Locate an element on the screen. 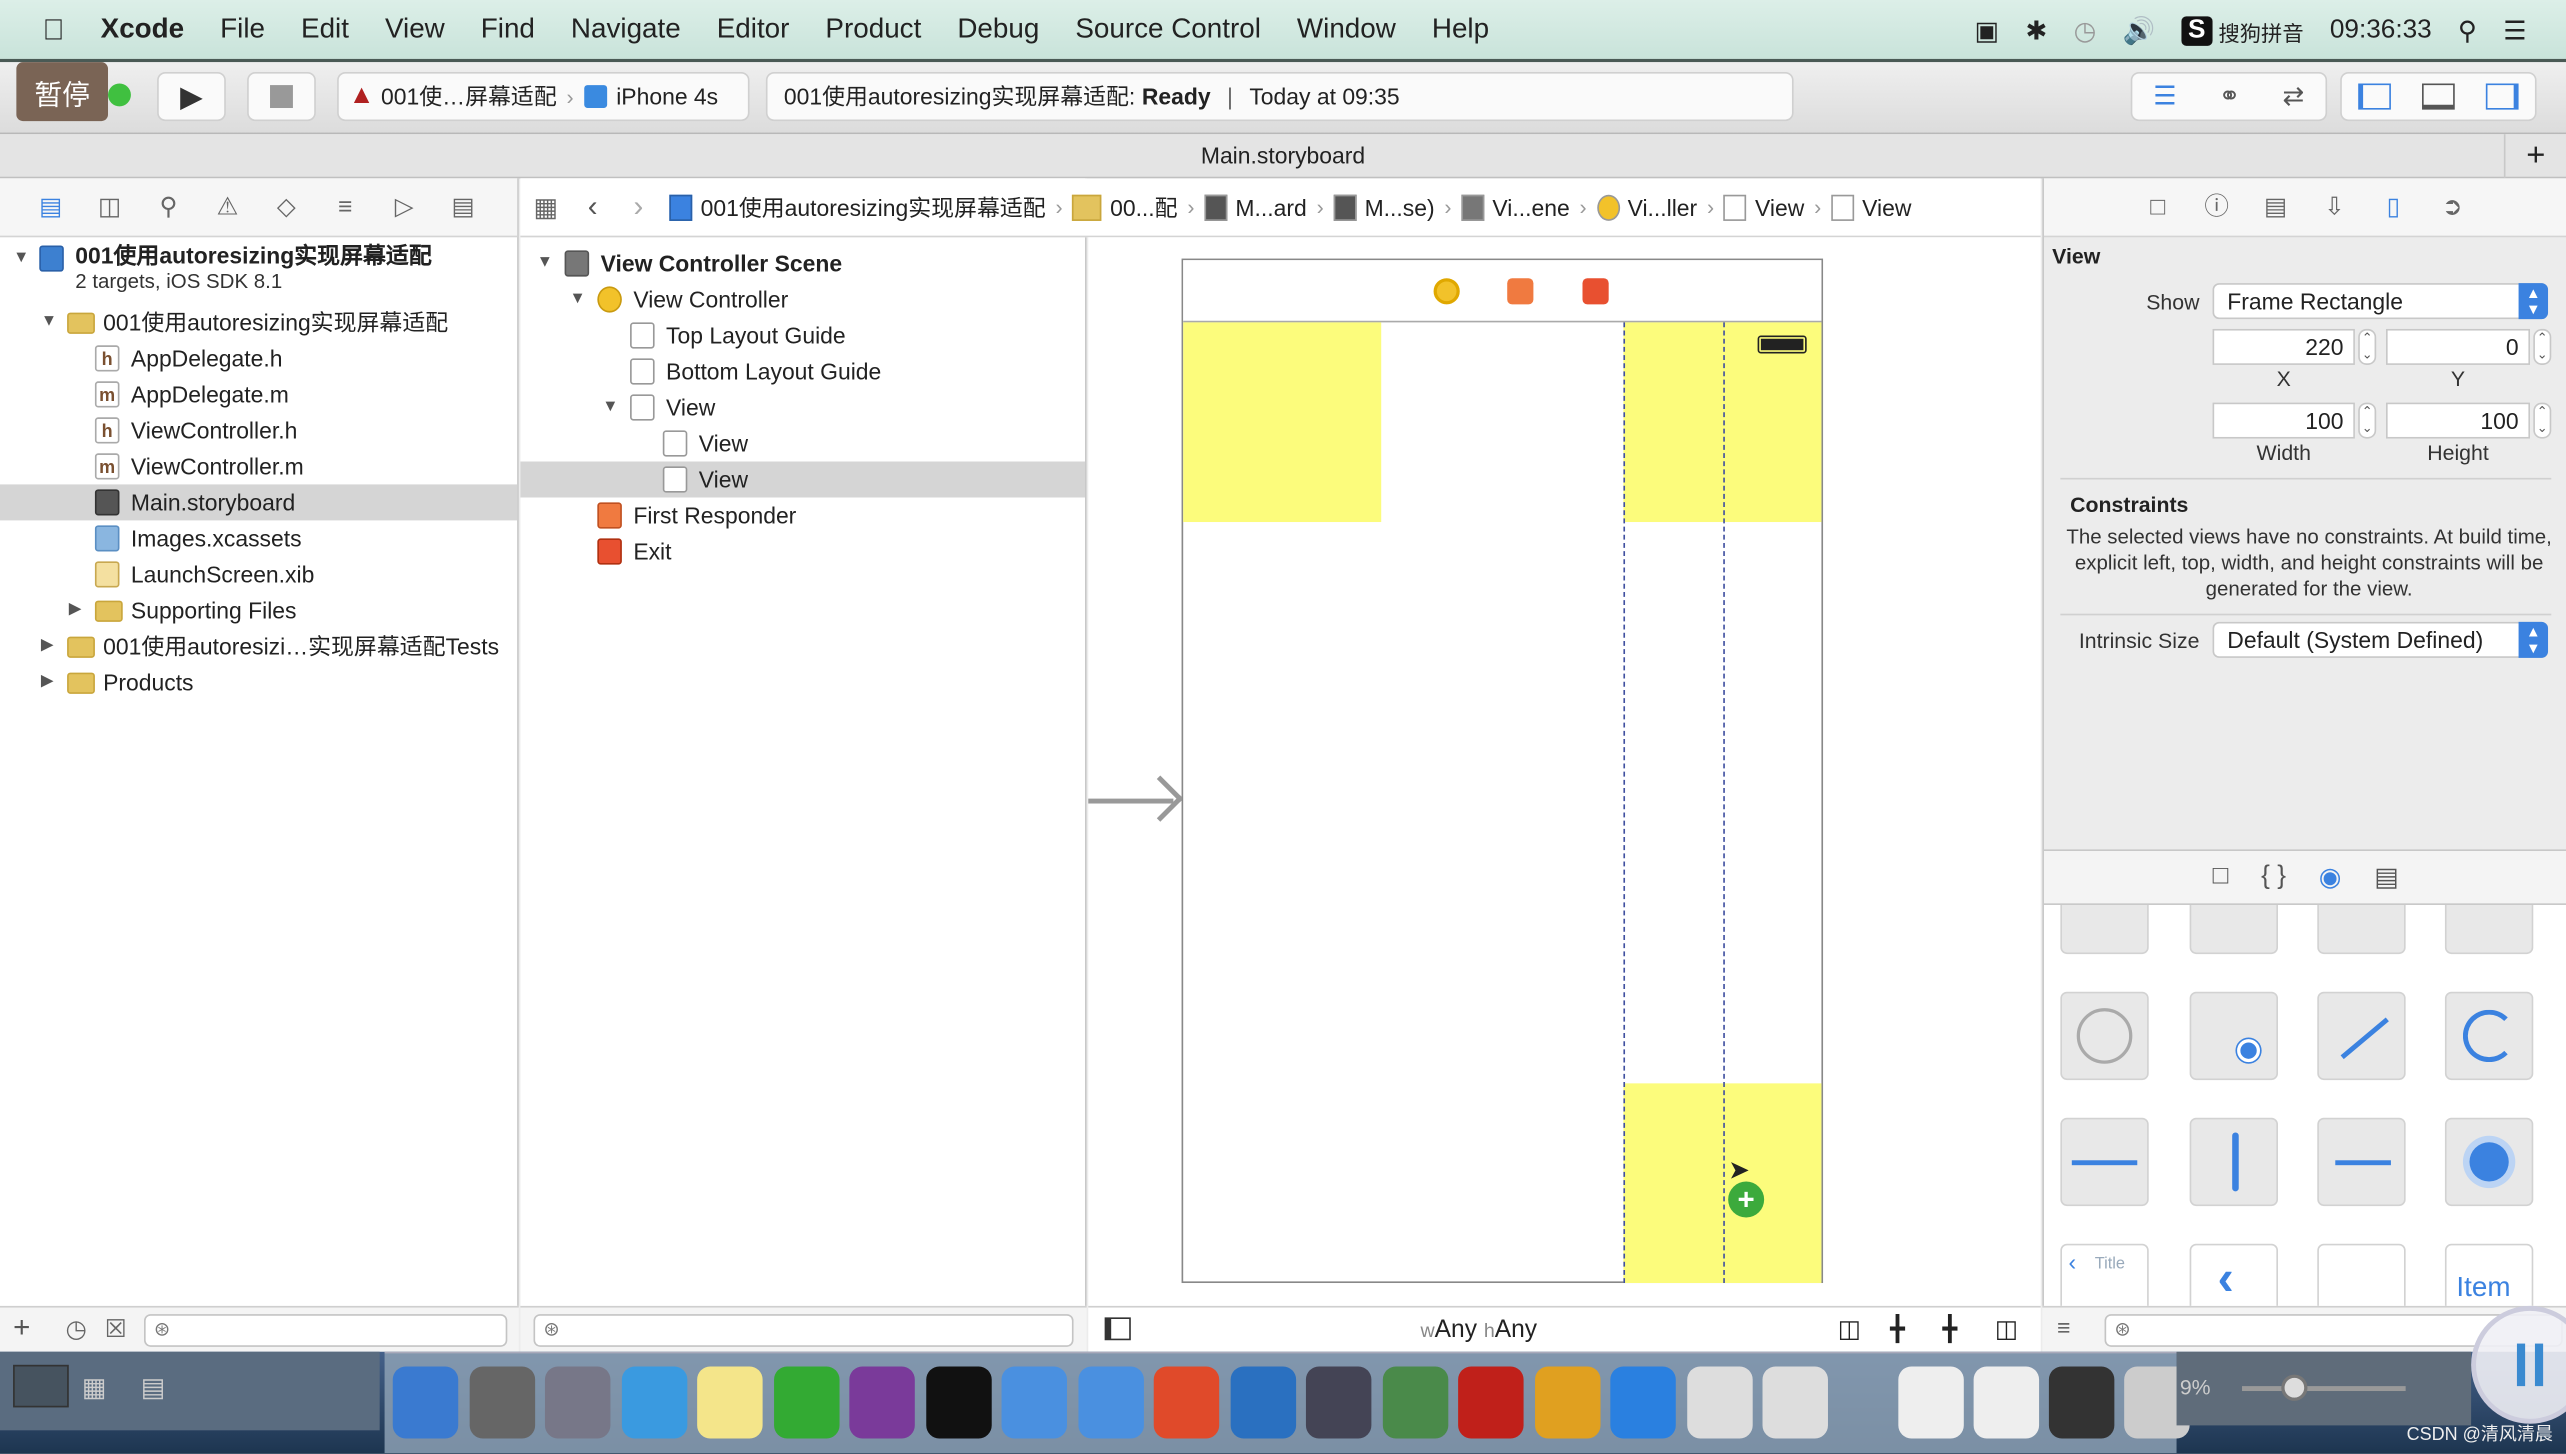  assistant-editor-icon: ⚭ is located at coordinates (2230, 96).